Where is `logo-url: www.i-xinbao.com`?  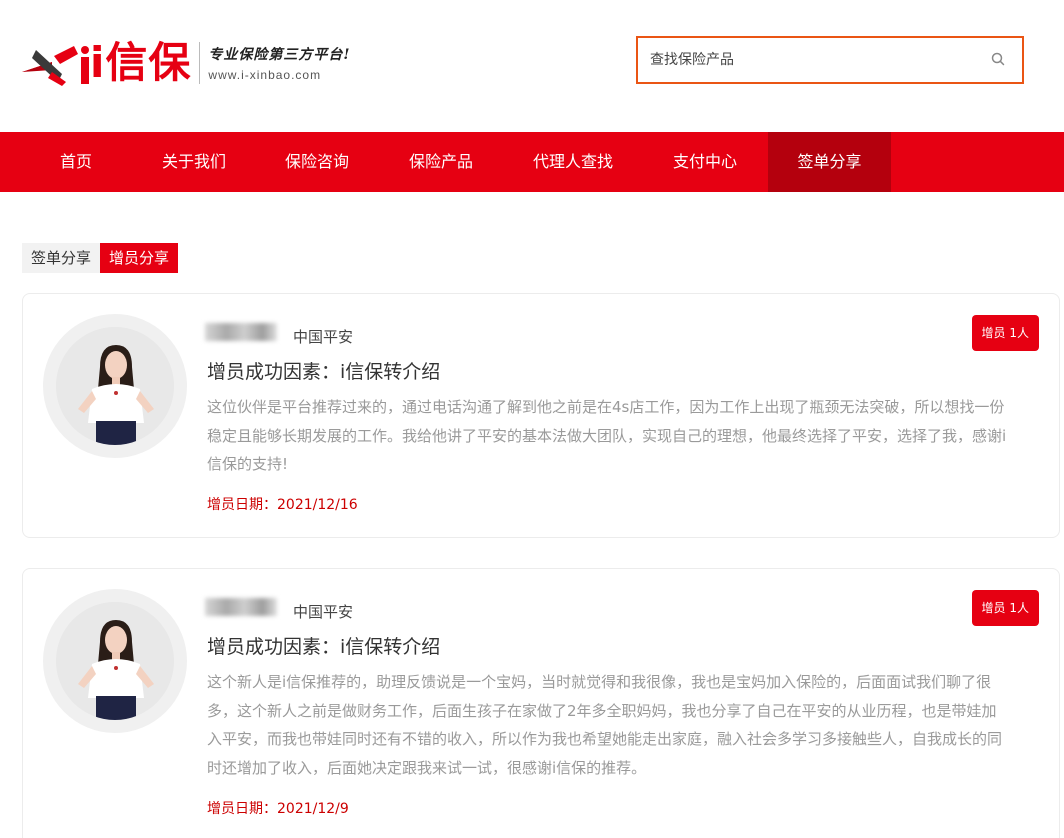 logo-url: www.i-xinbao.com is located at coordinates (279, 75).